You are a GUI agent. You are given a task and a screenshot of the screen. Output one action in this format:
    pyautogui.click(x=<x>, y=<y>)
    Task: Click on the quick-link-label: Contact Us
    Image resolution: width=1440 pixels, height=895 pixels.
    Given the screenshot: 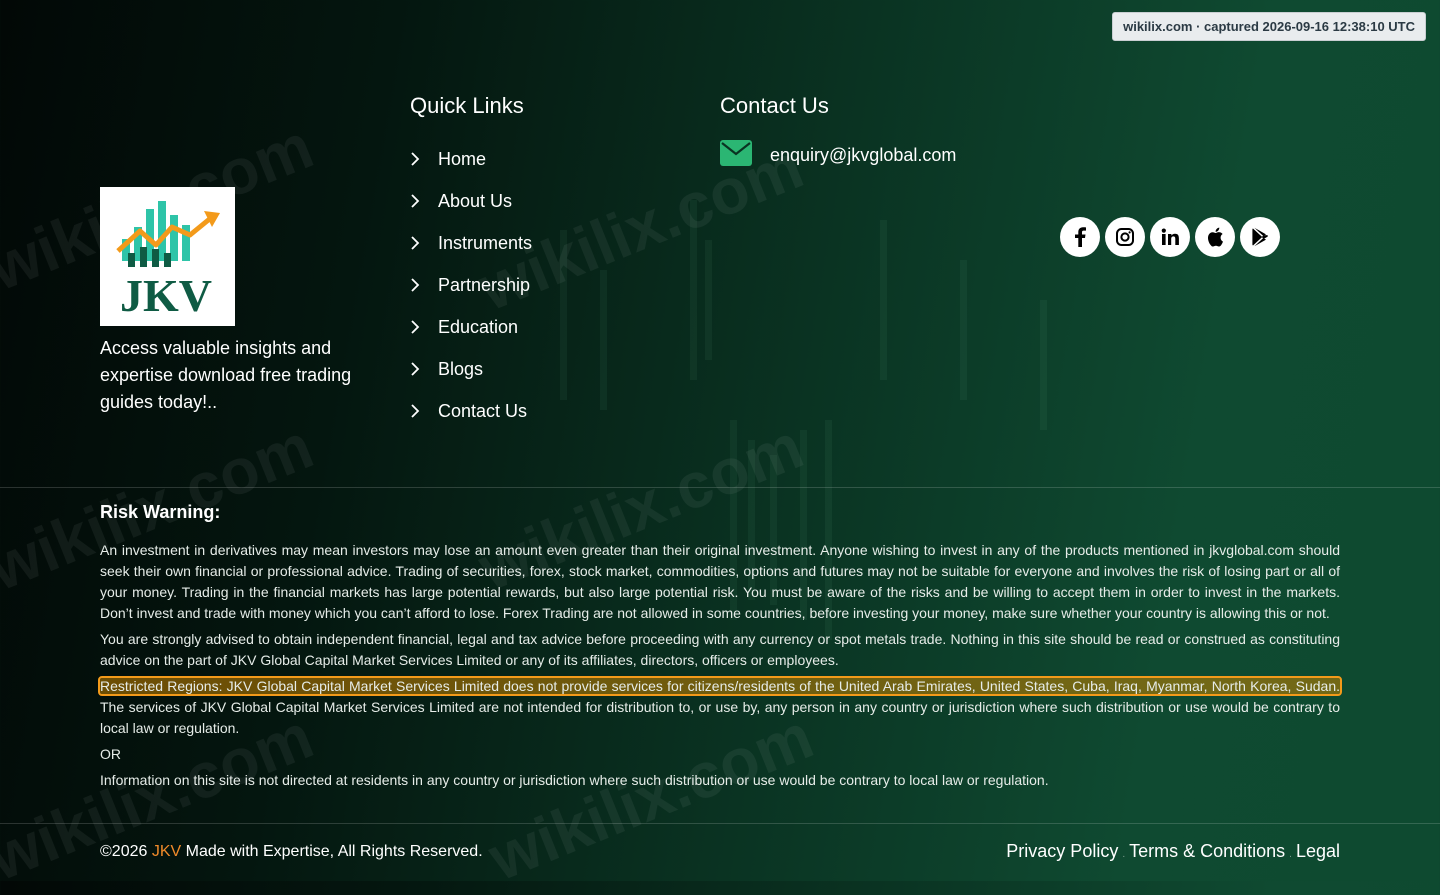 What is the action you would take?
    pyautogui.click(x=483, y=410)
    